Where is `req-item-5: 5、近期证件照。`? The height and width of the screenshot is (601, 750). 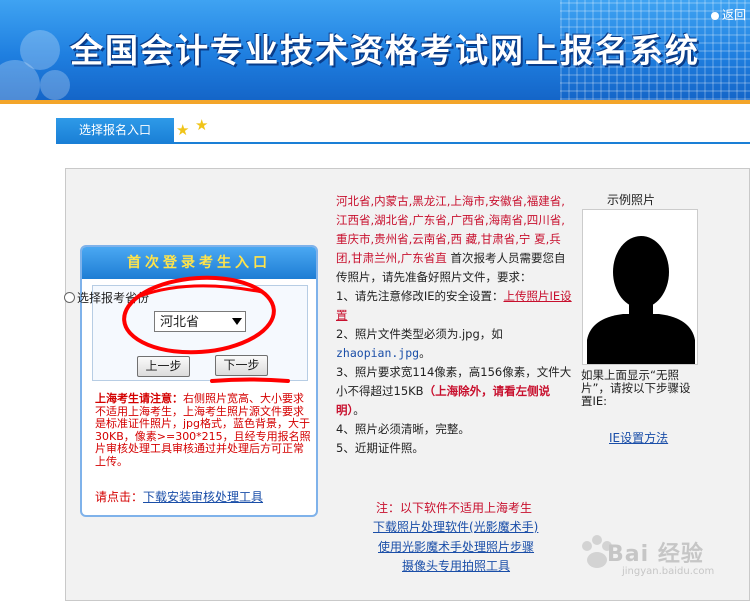
req-item-5: 5、近期证件照。 is located at coordinates (380, 448).